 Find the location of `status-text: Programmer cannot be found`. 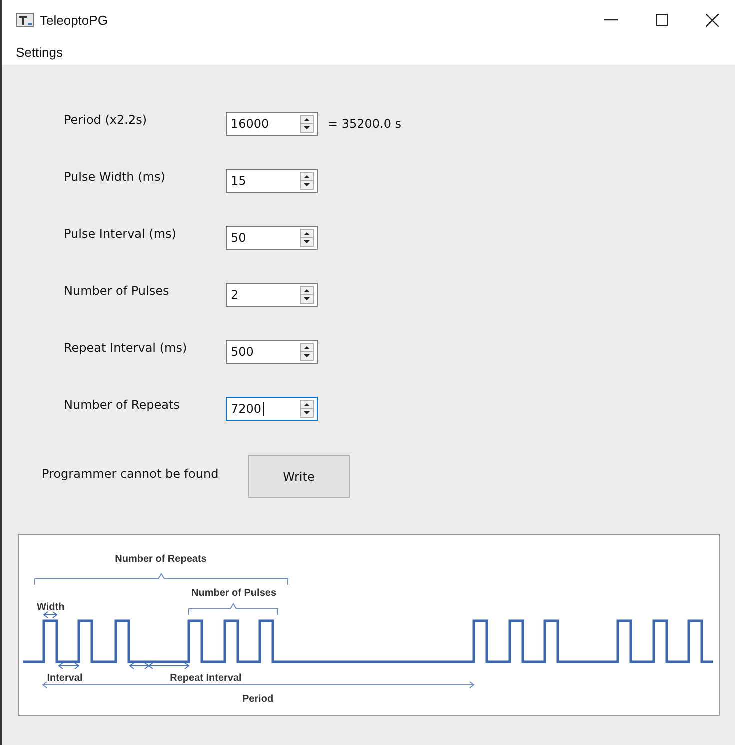

status-text: Programmer cannot be found is located at coordinates (131, 473).